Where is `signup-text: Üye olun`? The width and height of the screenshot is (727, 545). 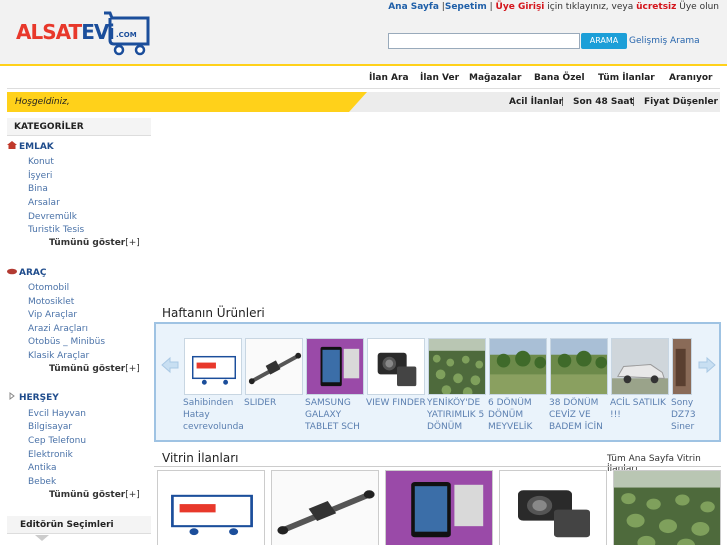 signup-text: Üye olun is located at coordinates (699, 7).